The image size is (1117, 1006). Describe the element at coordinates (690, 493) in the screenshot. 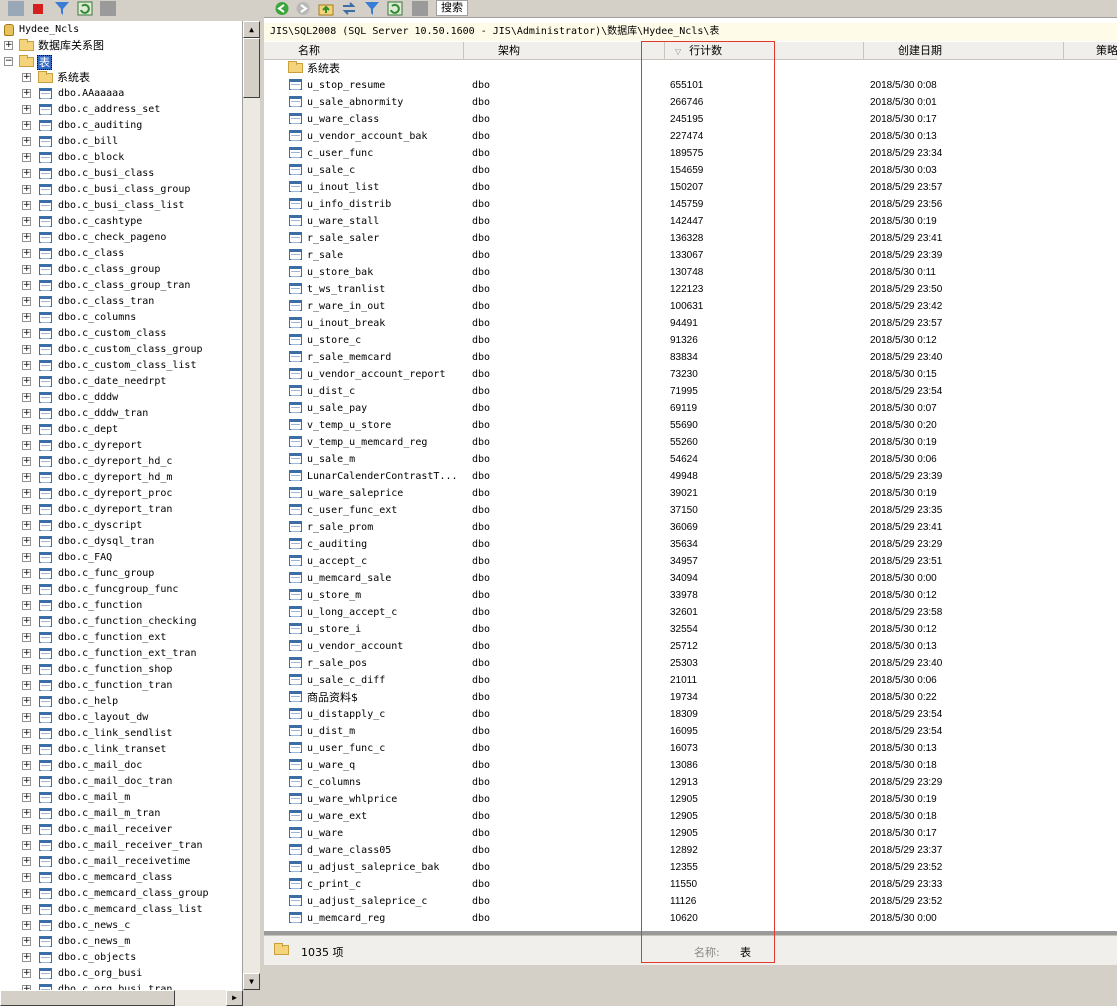

I see `table-row: u_ware_saleprice dbo 39021 2018/5/30 0:19` at that location.